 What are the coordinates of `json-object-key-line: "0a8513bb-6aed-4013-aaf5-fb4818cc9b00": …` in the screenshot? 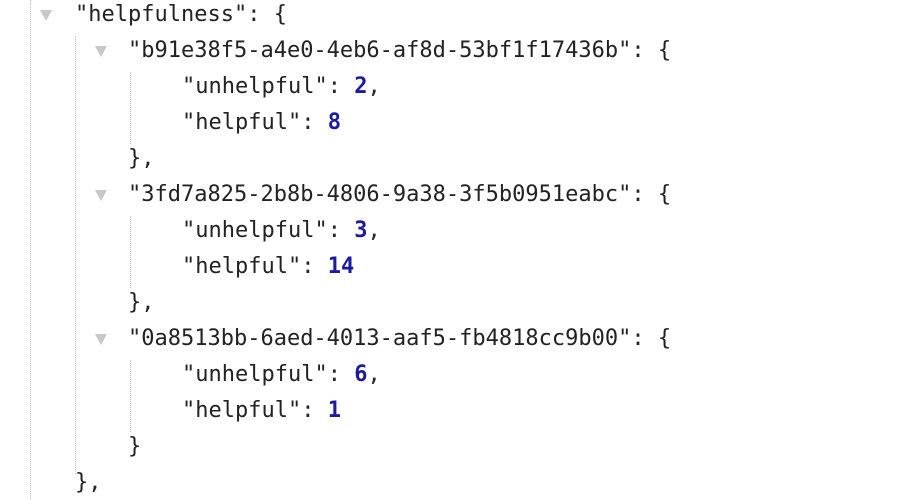 It's located at (400, 338).